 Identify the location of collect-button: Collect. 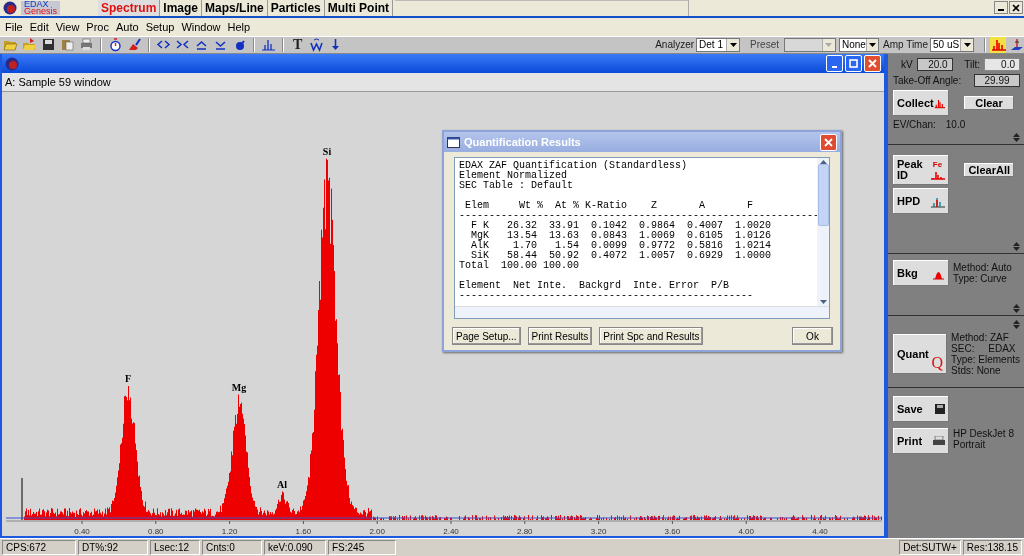
(921, 103).